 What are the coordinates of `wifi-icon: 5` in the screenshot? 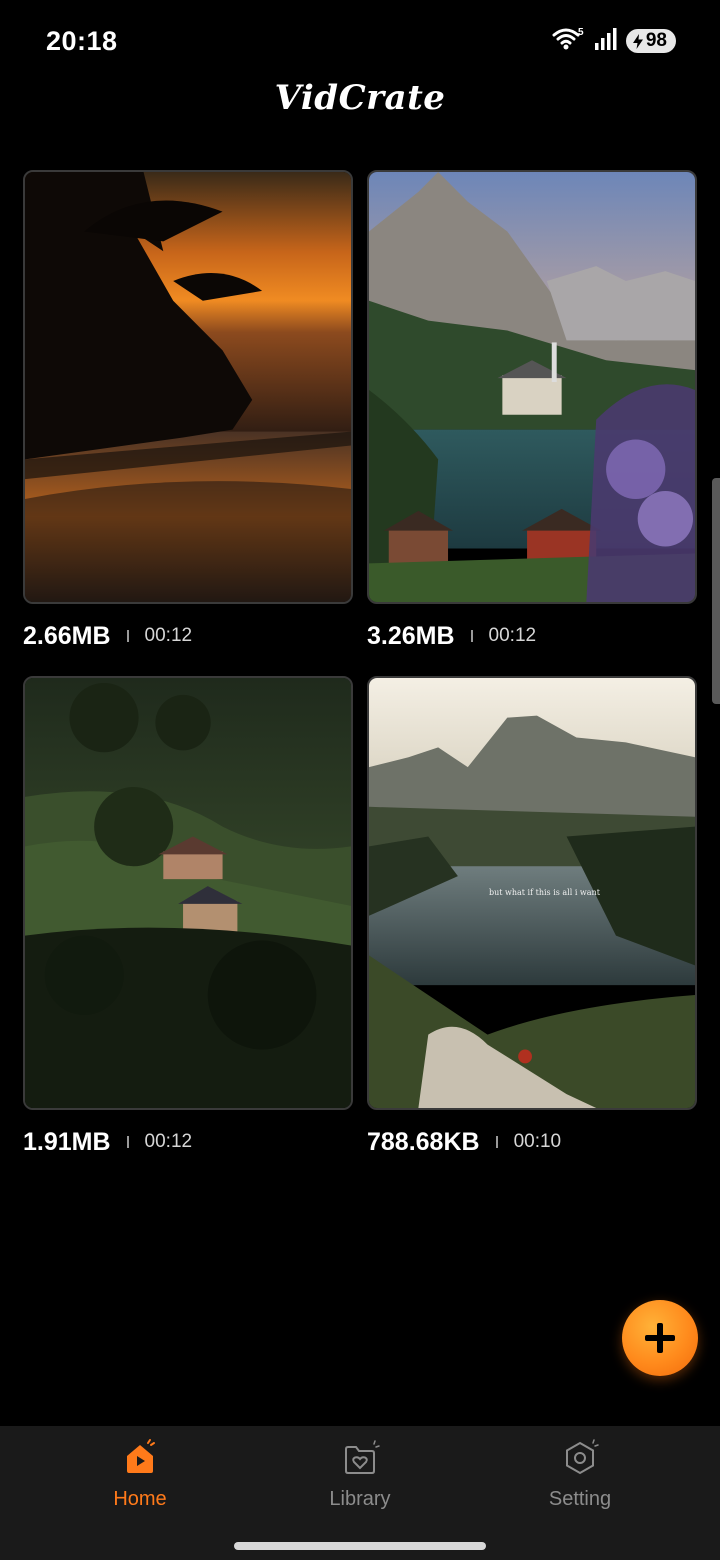 It's located at (569, 41).